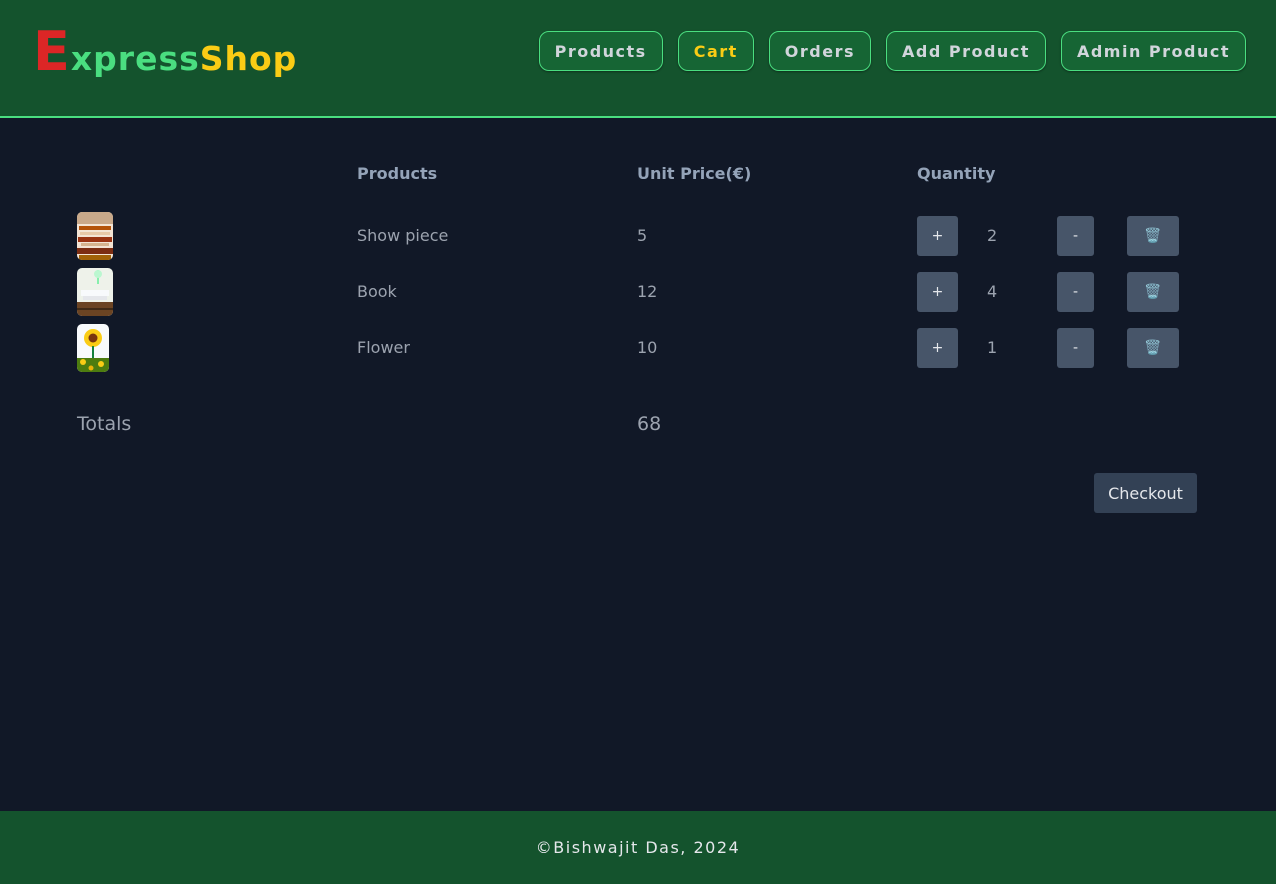 The height and width of the screenshot is (884, 1276). I want to click on quantity-value: 4, so click(992, 291).